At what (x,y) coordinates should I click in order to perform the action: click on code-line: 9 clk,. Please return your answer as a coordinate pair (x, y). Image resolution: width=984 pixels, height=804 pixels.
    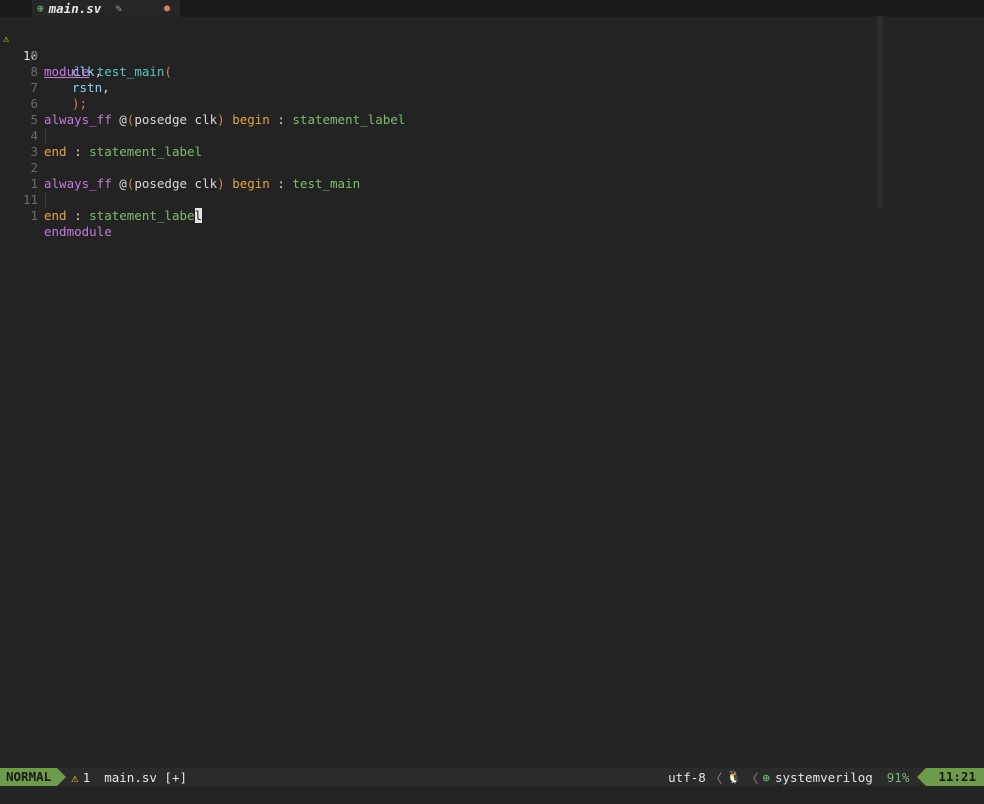
    Looking at the image, I should click on (440, 55).